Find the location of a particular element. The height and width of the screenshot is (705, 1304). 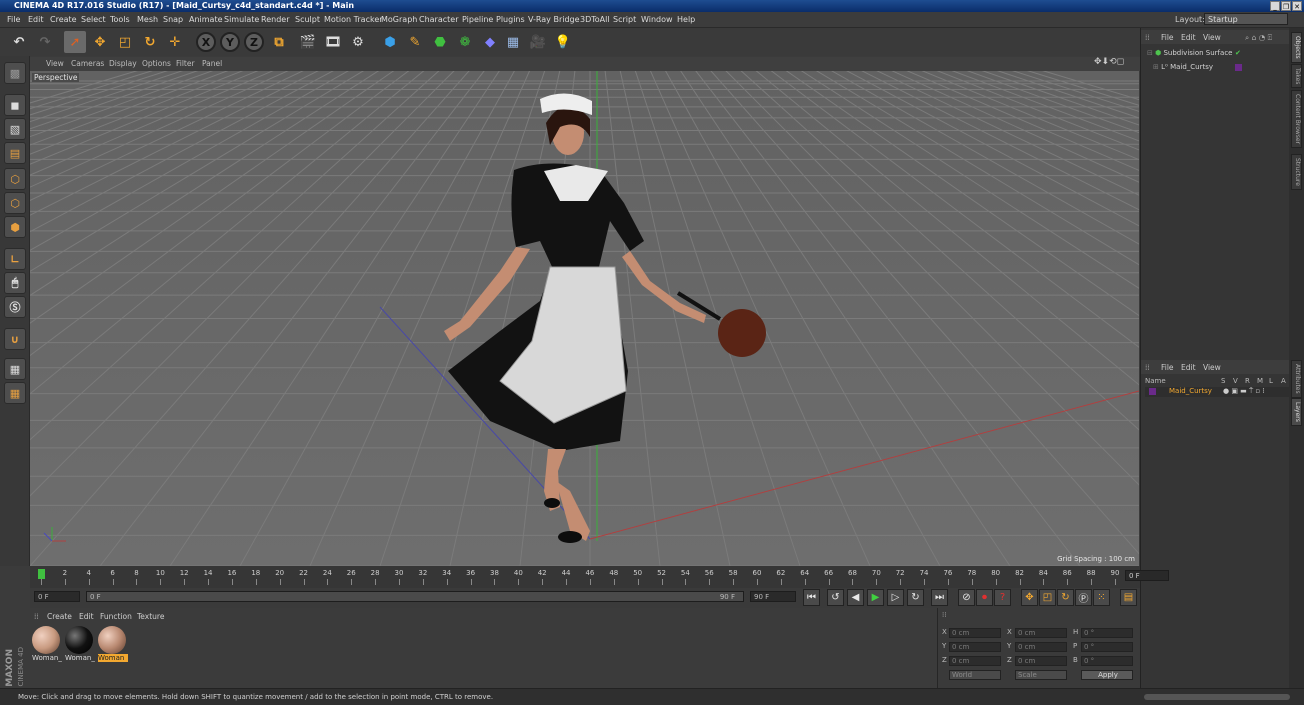

material-swatch-selected: Woman is located at coordinates (113, 645).